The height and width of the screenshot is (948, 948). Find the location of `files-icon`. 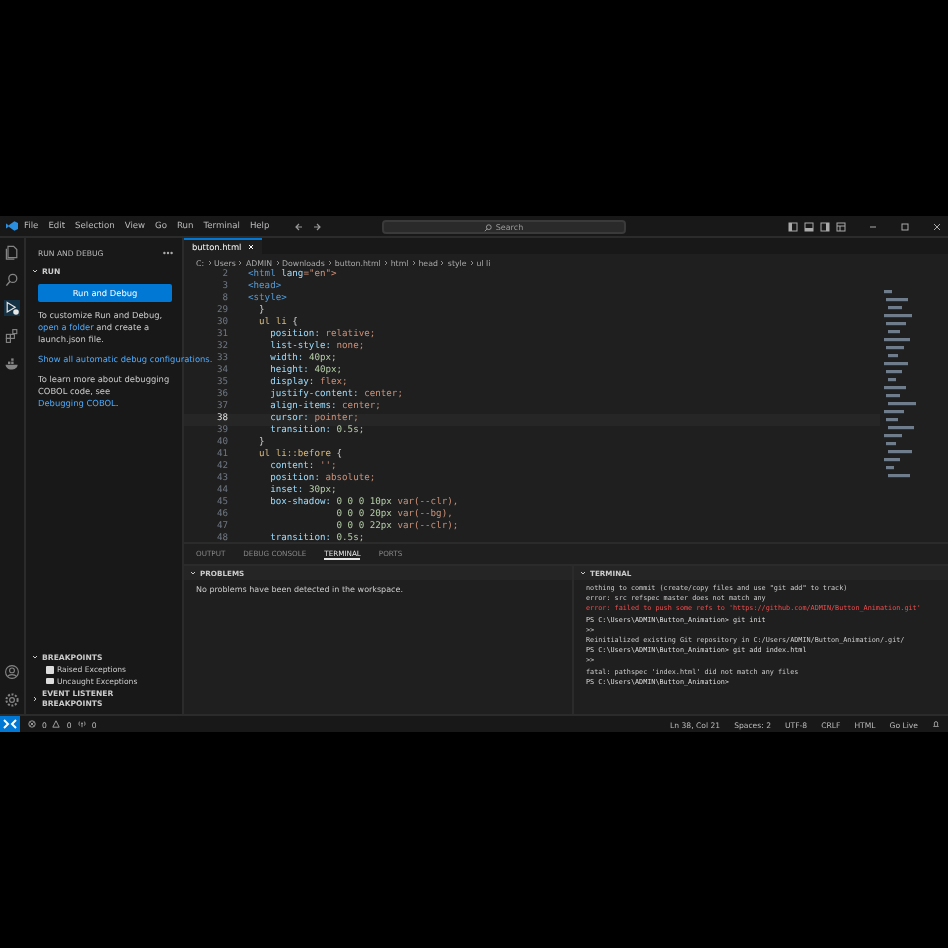

files-icon is located at coordinates (12, 252).